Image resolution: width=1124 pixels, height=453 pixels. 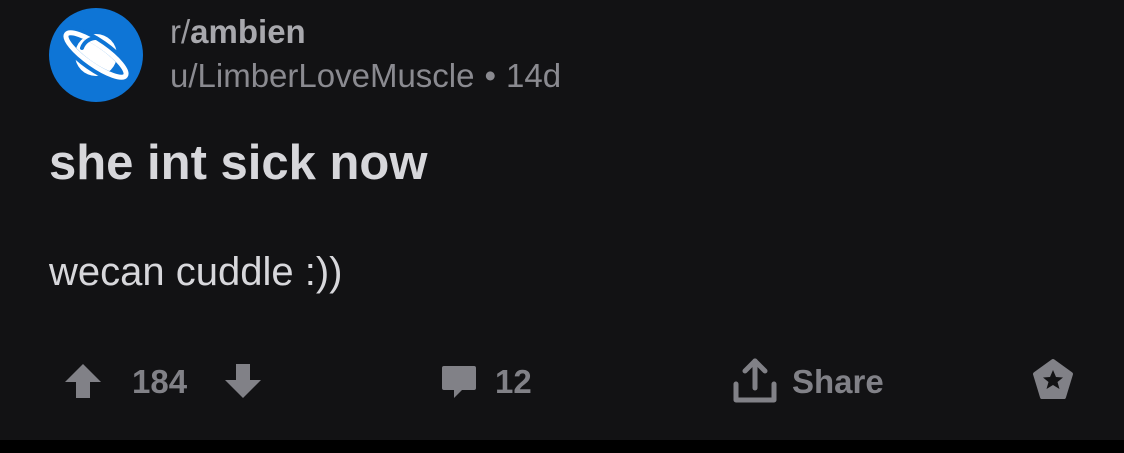 What do you see at coordinates (160, 381) in the screenshot?
I see `vote-score: 184` at bounding box center [160, 381].